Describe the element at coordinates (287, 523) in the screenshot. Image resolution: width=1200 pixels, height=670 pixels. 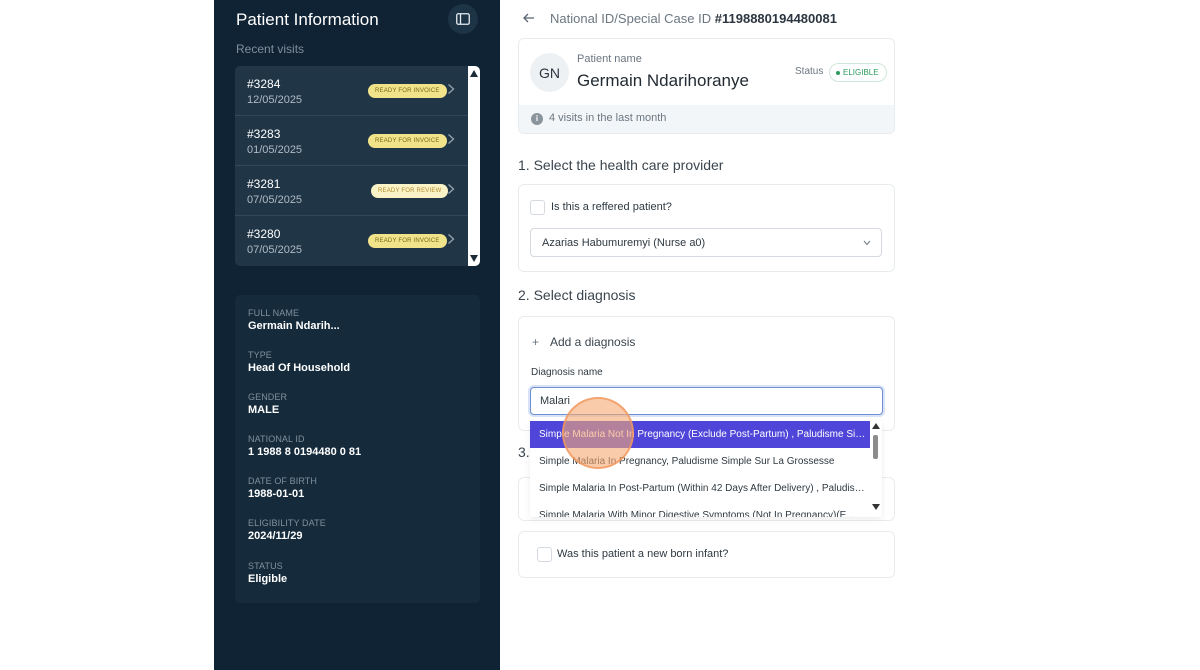
I see `detail-label: ELIGIBILITY DATE` at that location.